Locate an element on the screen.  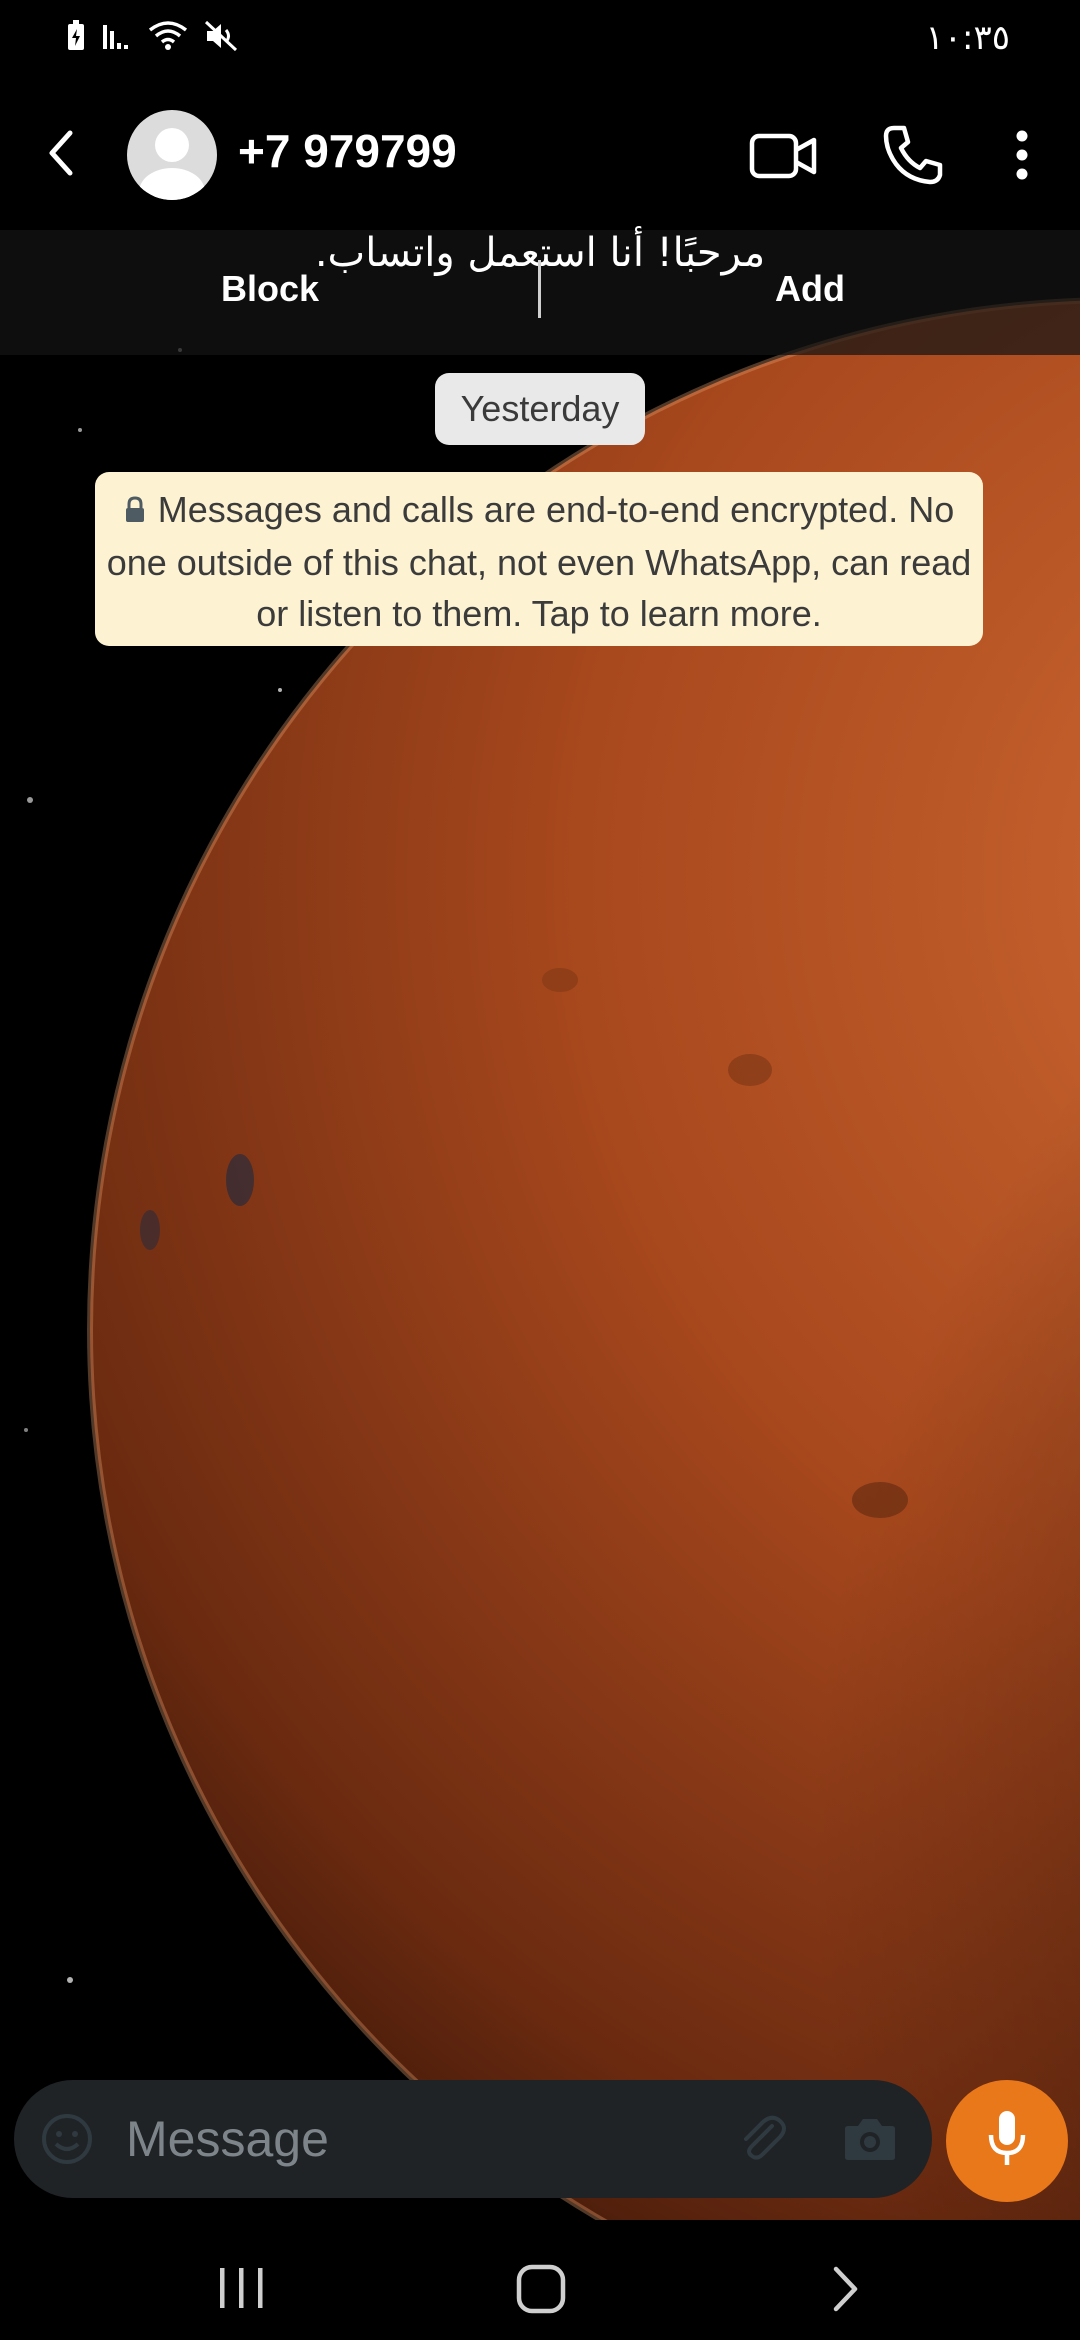
date-chip: Yesterday is located at coordinates (540, 409).